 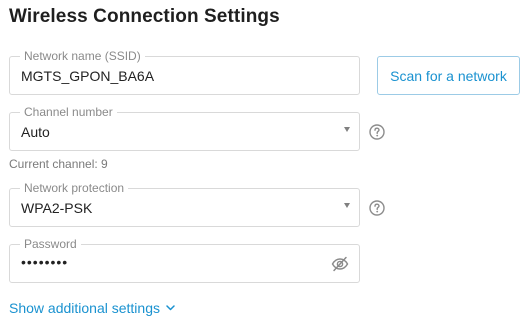 I want to click on current-channel-hint: Current channel: 9, so click(x=58, y=164).